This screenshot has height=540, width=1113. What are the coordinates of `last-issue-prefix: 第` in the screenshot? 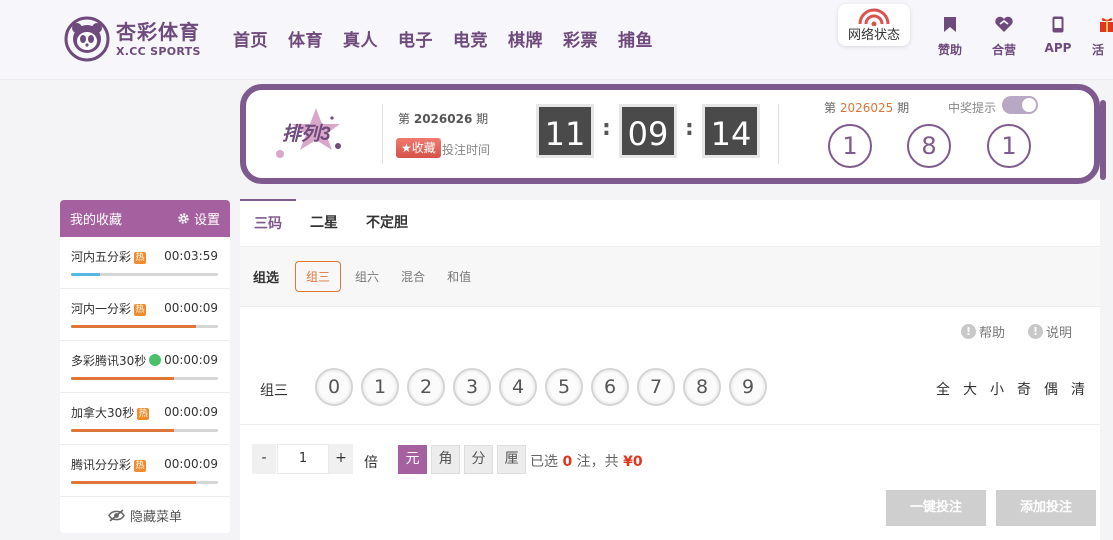 It's located at (830, 108).